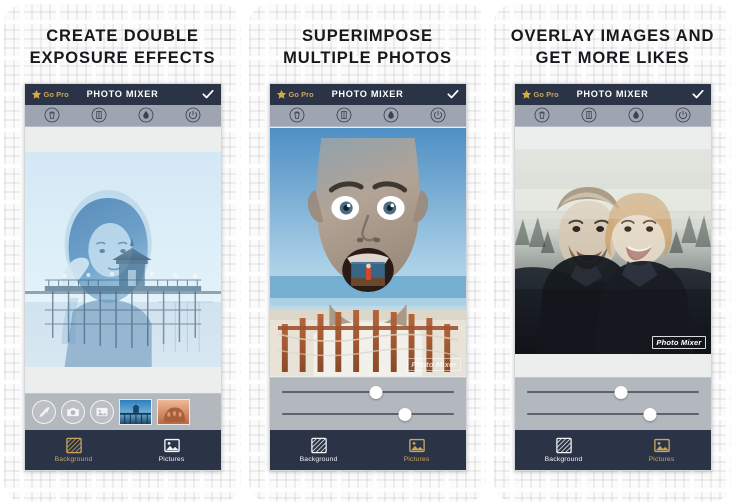 This screenshot has height=504, width=735. I want to click on photo-canvas-2: Photo Mixer, so click(367, 251).